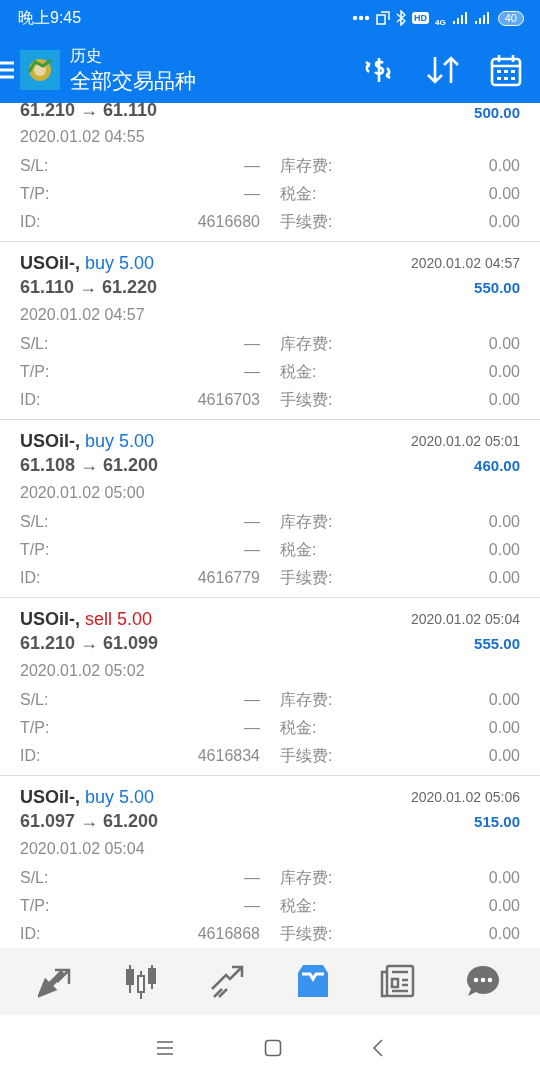 The image size is (540, 1080). I want to click on home-icon, so click(273, 1047).